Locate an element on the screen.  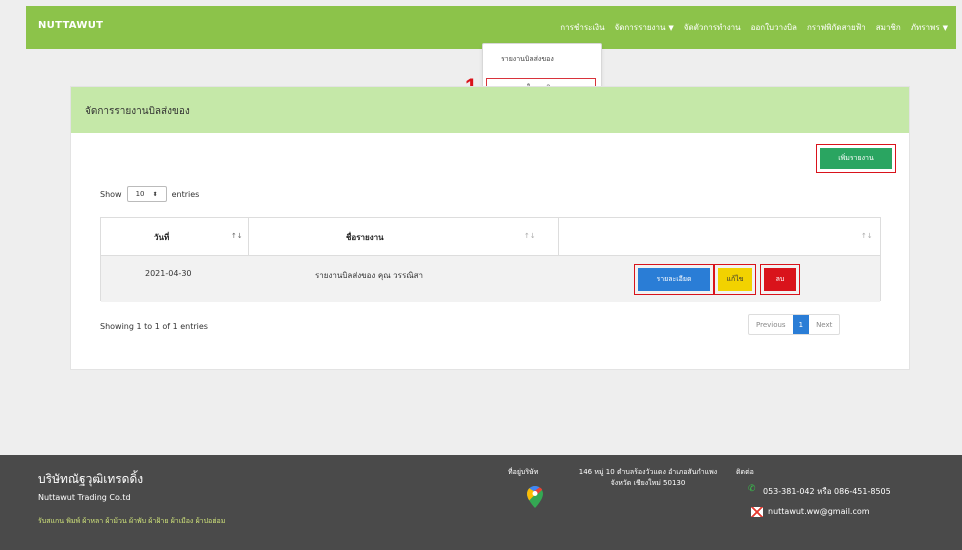
mail-icon is located at coordinates (757, 512).